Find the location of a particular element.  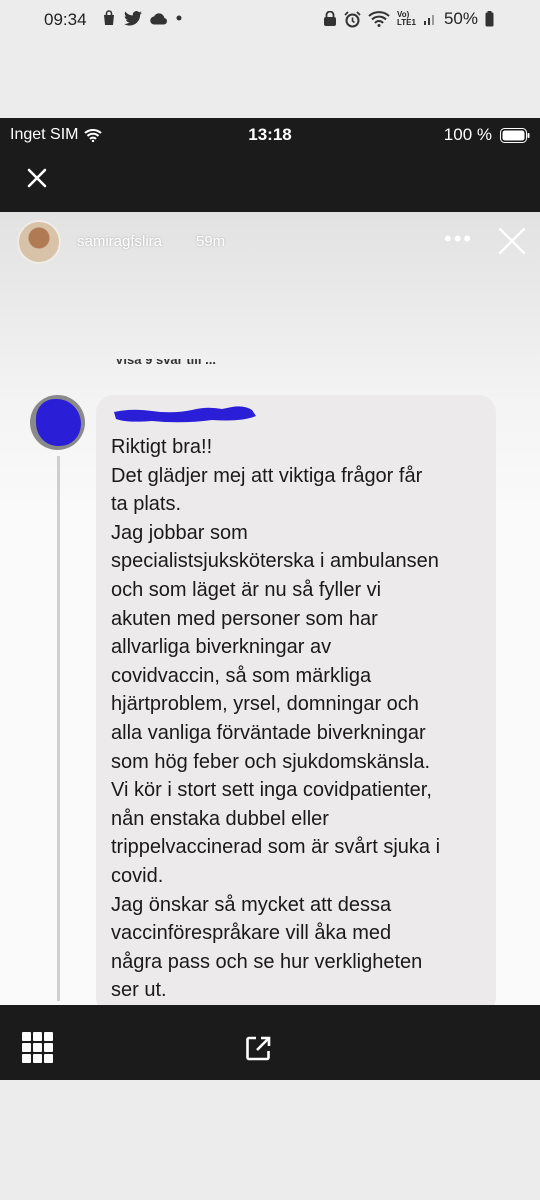

comment-line: som hög feber och sjukdomskänsla. is located at coordinates (271, 761).